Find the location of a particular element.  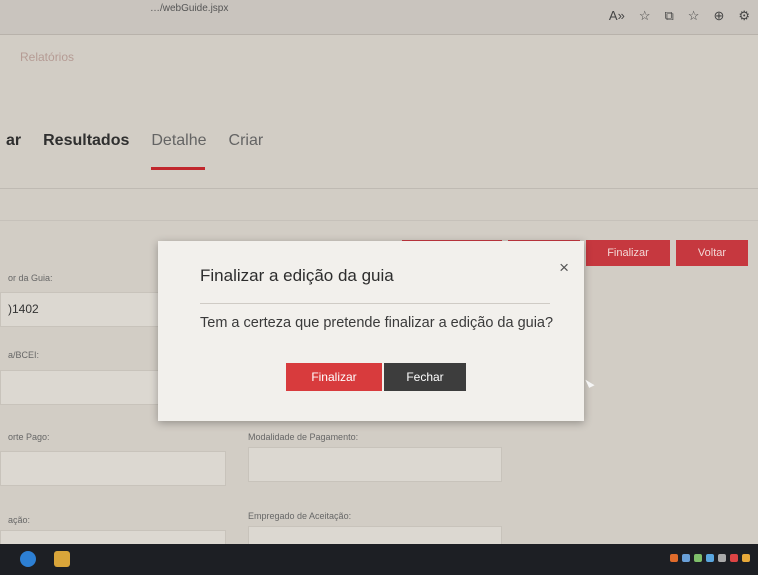

acceptance-label: ação: is located at coordinates (19, 520).